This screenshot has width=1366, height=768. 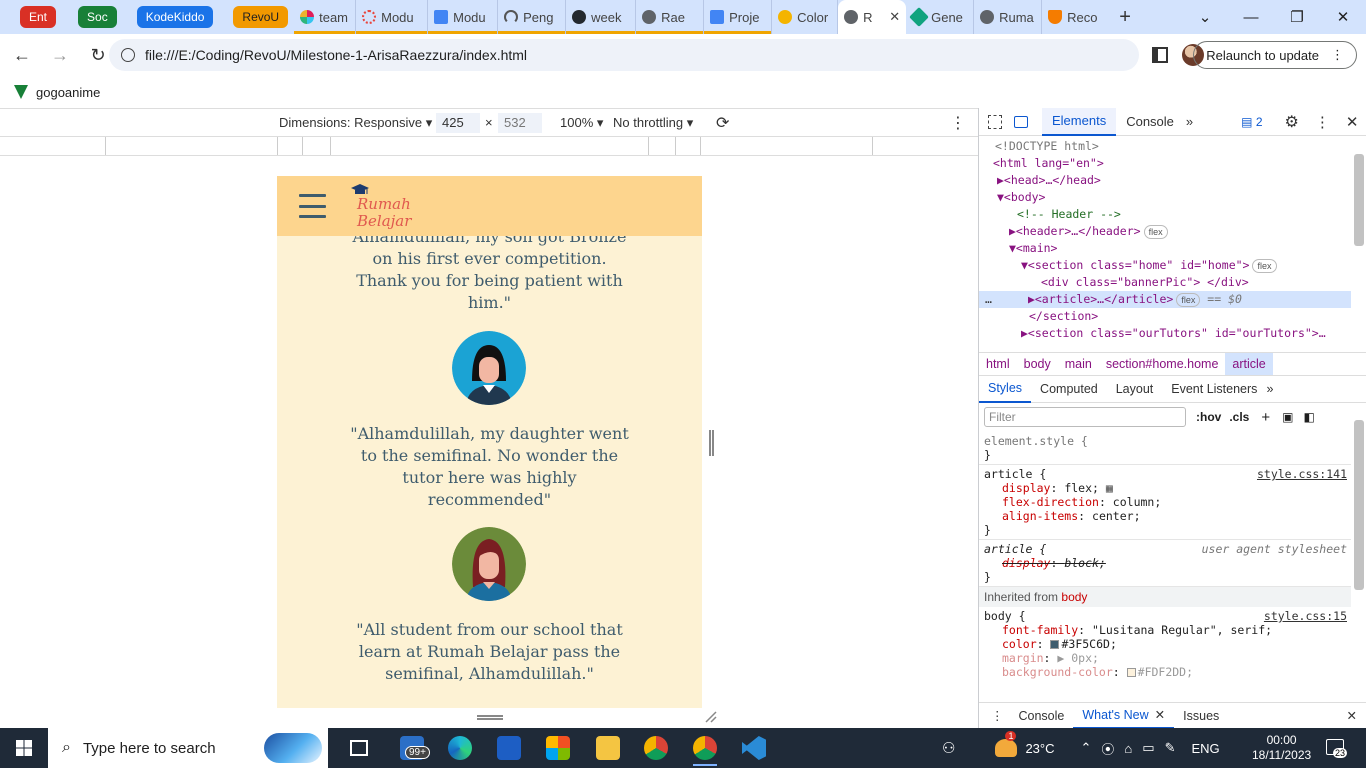 I want to click on taskbar-search: ⌕ Type here to search, so click(x=188, y=748).